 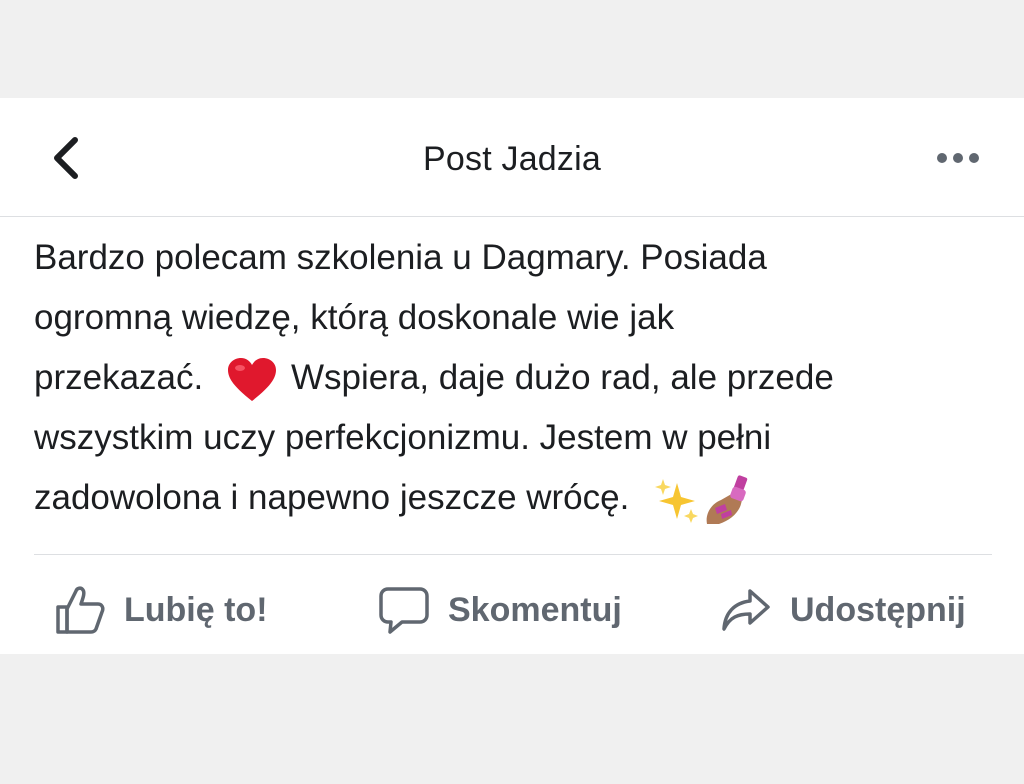 I want to click on share-button: Udostępnij, so click(x=843, y=610).